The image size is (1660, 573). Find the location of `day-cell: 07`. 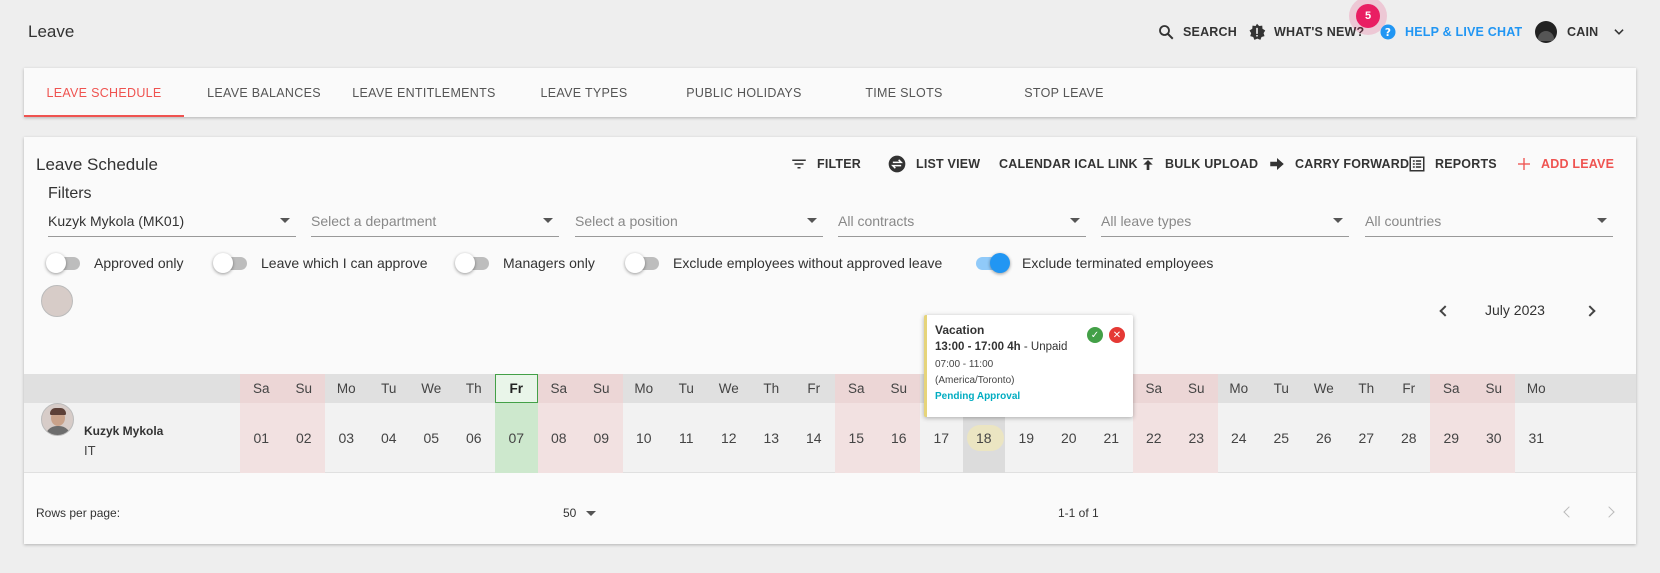

day-cell: 07 is located at coordinates (516, 438).